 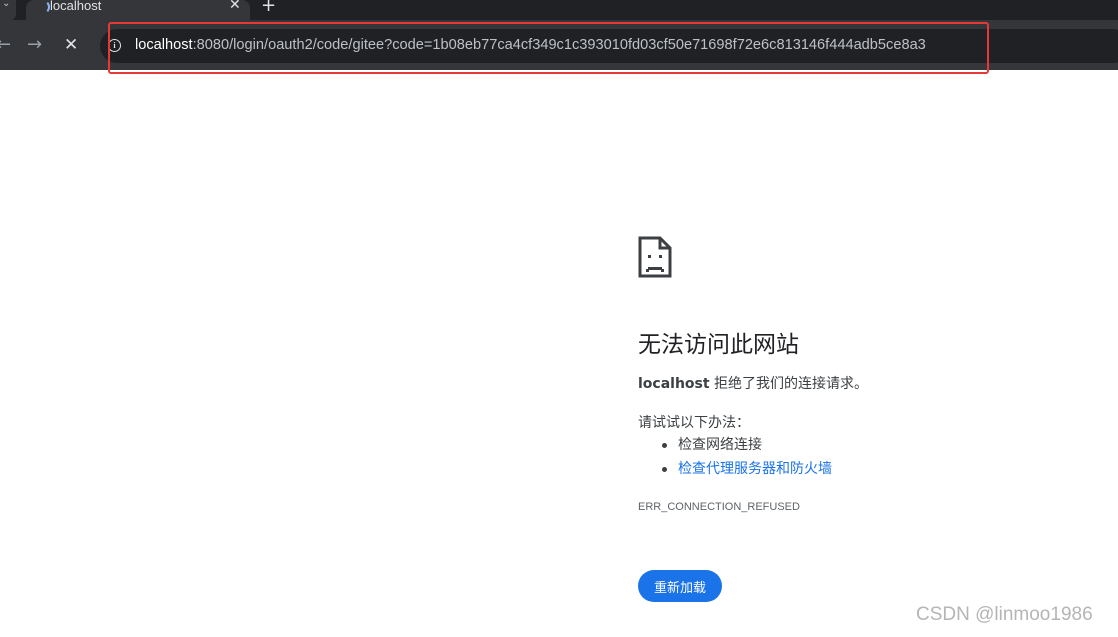 I want to click on watermark: CSDN @linmoo1986, so click(x=1004, y=614).